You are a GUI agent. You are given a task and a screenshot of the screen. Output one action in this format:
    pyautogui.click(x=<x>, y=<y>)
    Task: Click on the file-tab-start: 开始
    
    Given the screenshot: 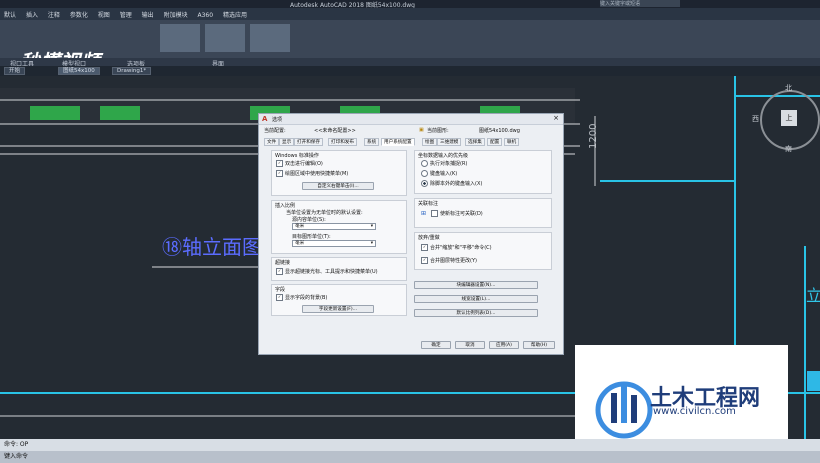 What is the action you would take?
    pyautogui.click(x=15, y=71)
    